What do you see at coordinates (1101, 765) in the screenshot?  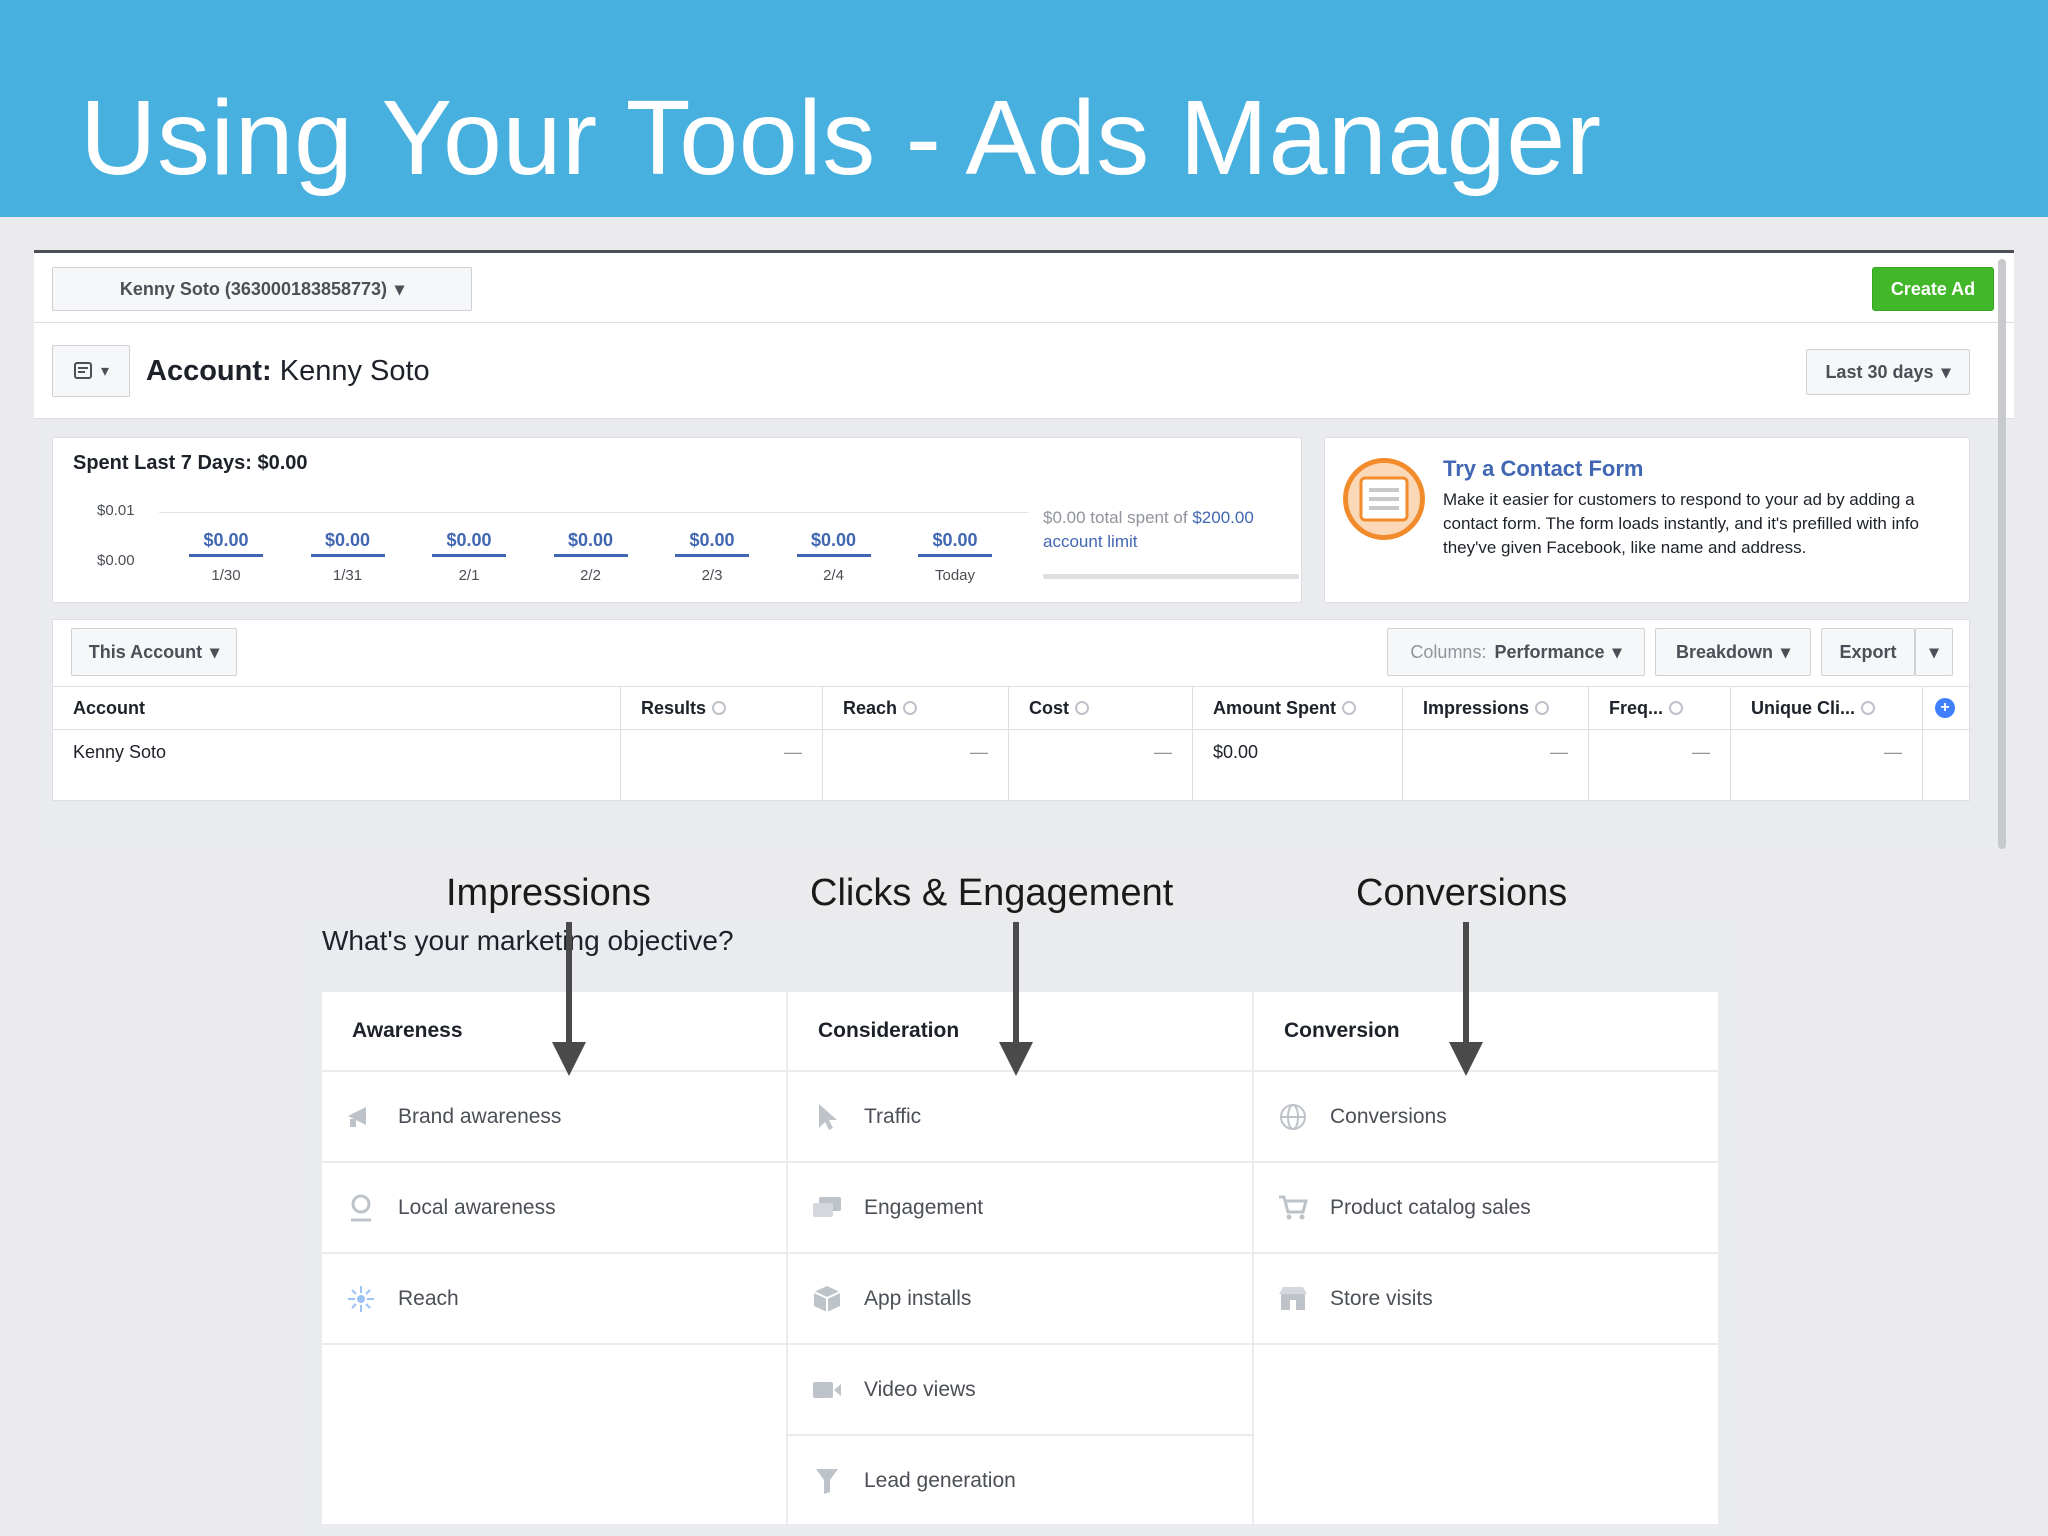 I see `table-cell-cost: —` at bounding box center [1101, 765].